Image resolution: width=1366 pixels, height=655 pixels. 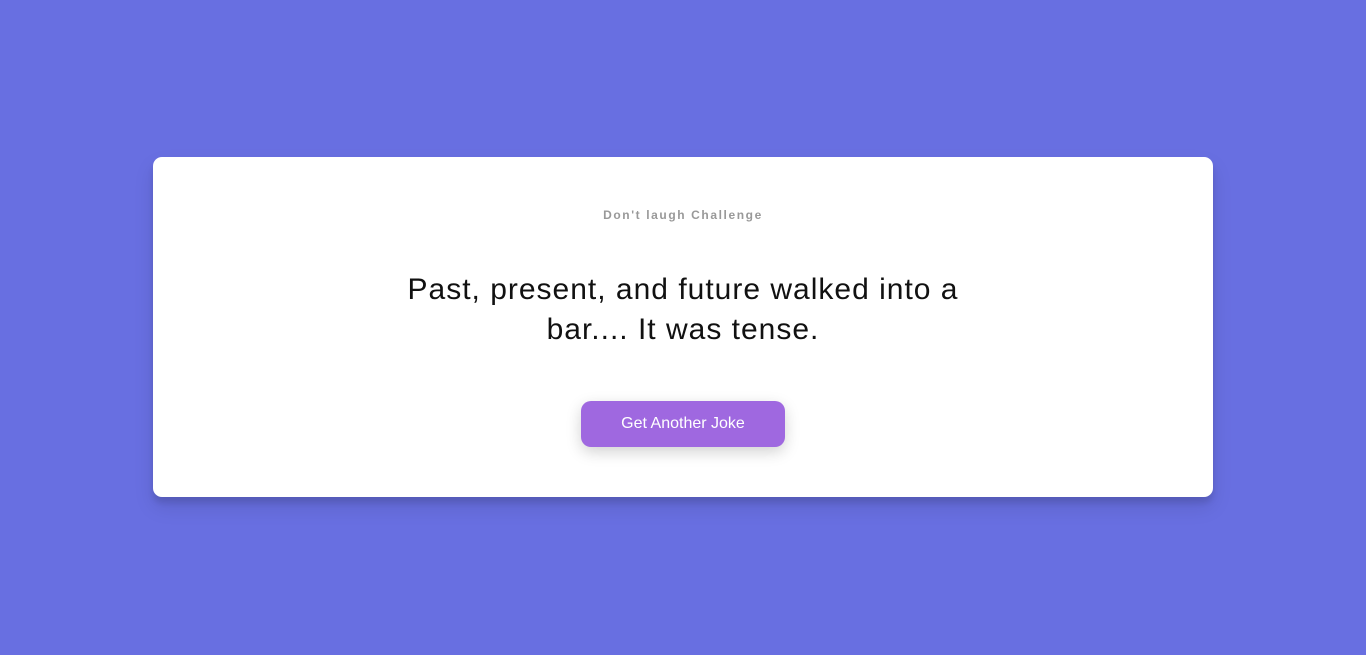 I want to click on challenge-subtitle: Don't laugh Challenge, so click(x=683, y=215).